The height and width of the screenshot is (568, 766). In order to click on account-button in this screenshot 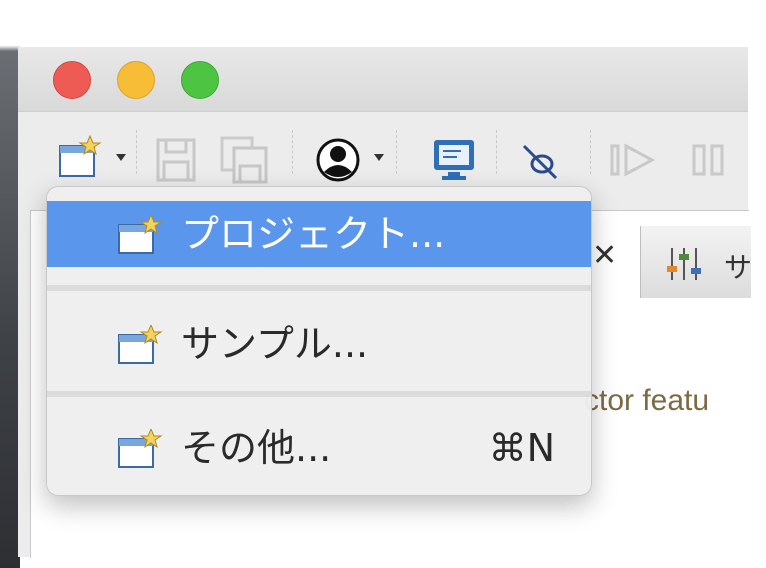, I will do `click(338, 162)`.